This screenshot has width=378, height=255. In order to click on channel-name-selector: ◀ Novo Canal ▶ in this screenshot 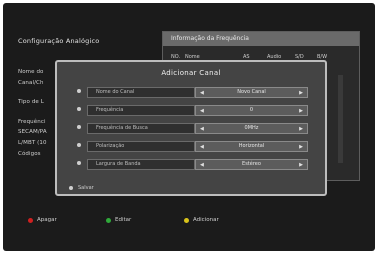, I will do `click(251, 92)`.